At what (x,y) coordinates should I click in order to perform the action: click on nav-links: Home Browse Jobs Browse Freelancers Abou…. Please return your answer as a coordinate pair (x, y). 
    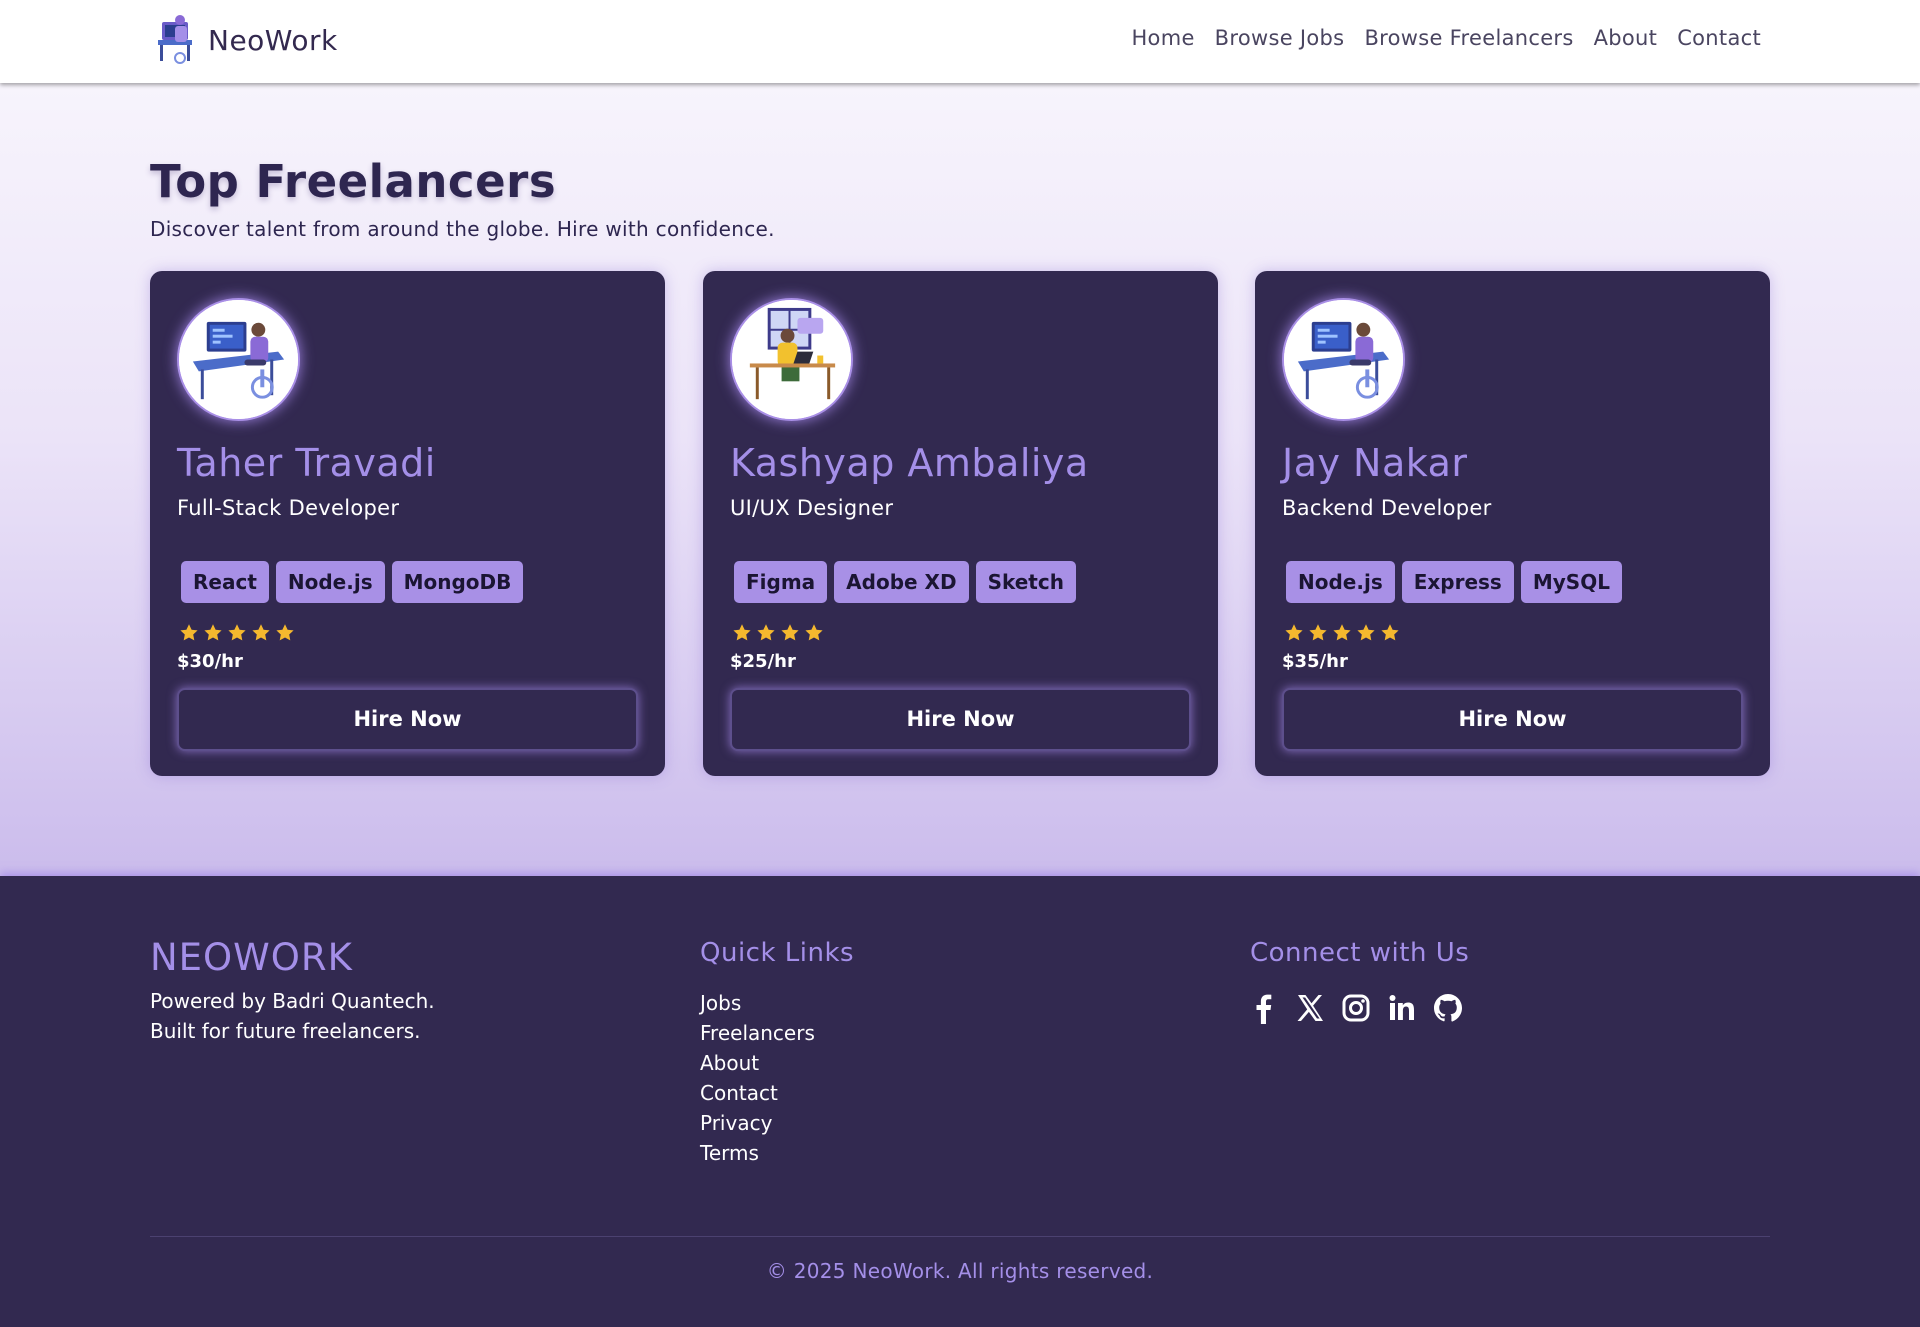
    Looking at the image, I should click on (1446, 38).